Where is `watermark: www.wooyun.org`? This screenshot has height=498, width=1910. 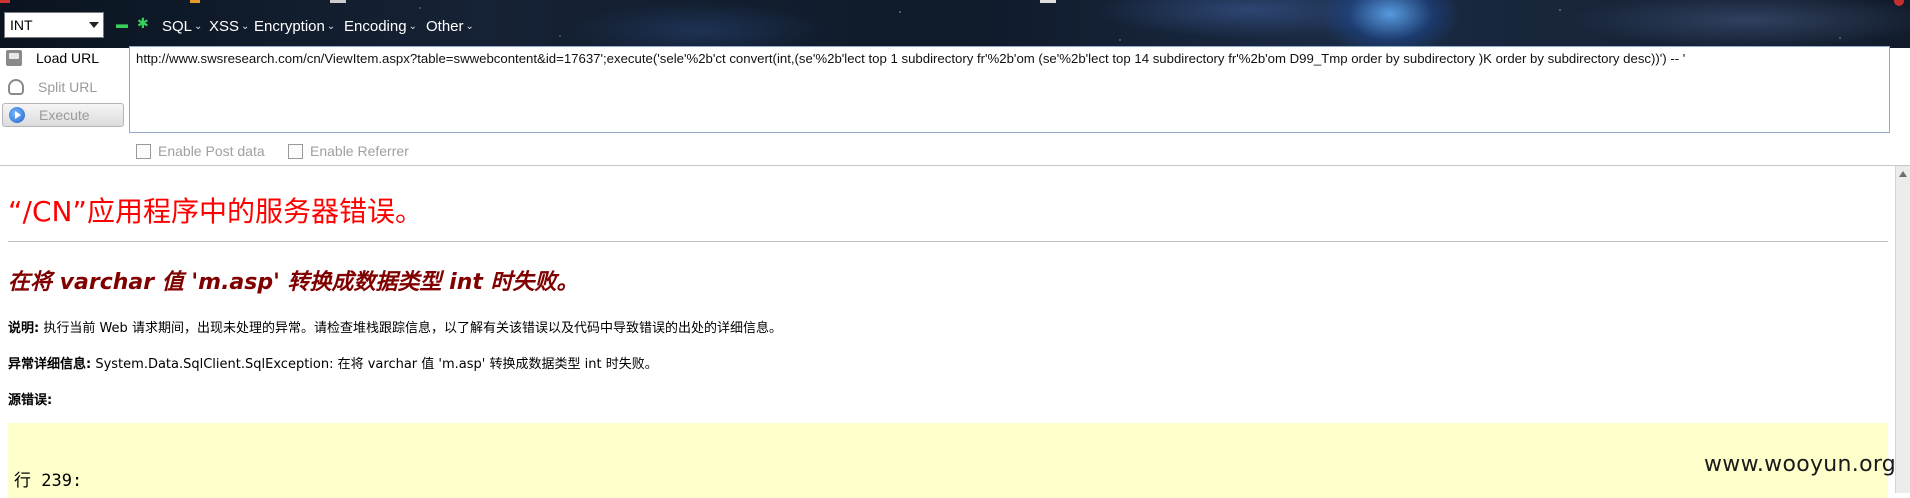 watermark: www.wooyun.org is located at coordinates (1800, 464).